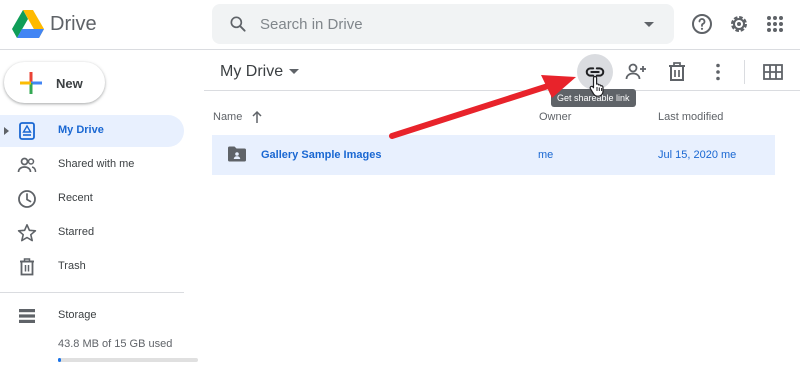 The height and width of the screenshot is (367, 800). What do you see at coordinates (311, 24) in the screenshot?
I see `search-input: Search in Drive` at bounding box center [311, 24].